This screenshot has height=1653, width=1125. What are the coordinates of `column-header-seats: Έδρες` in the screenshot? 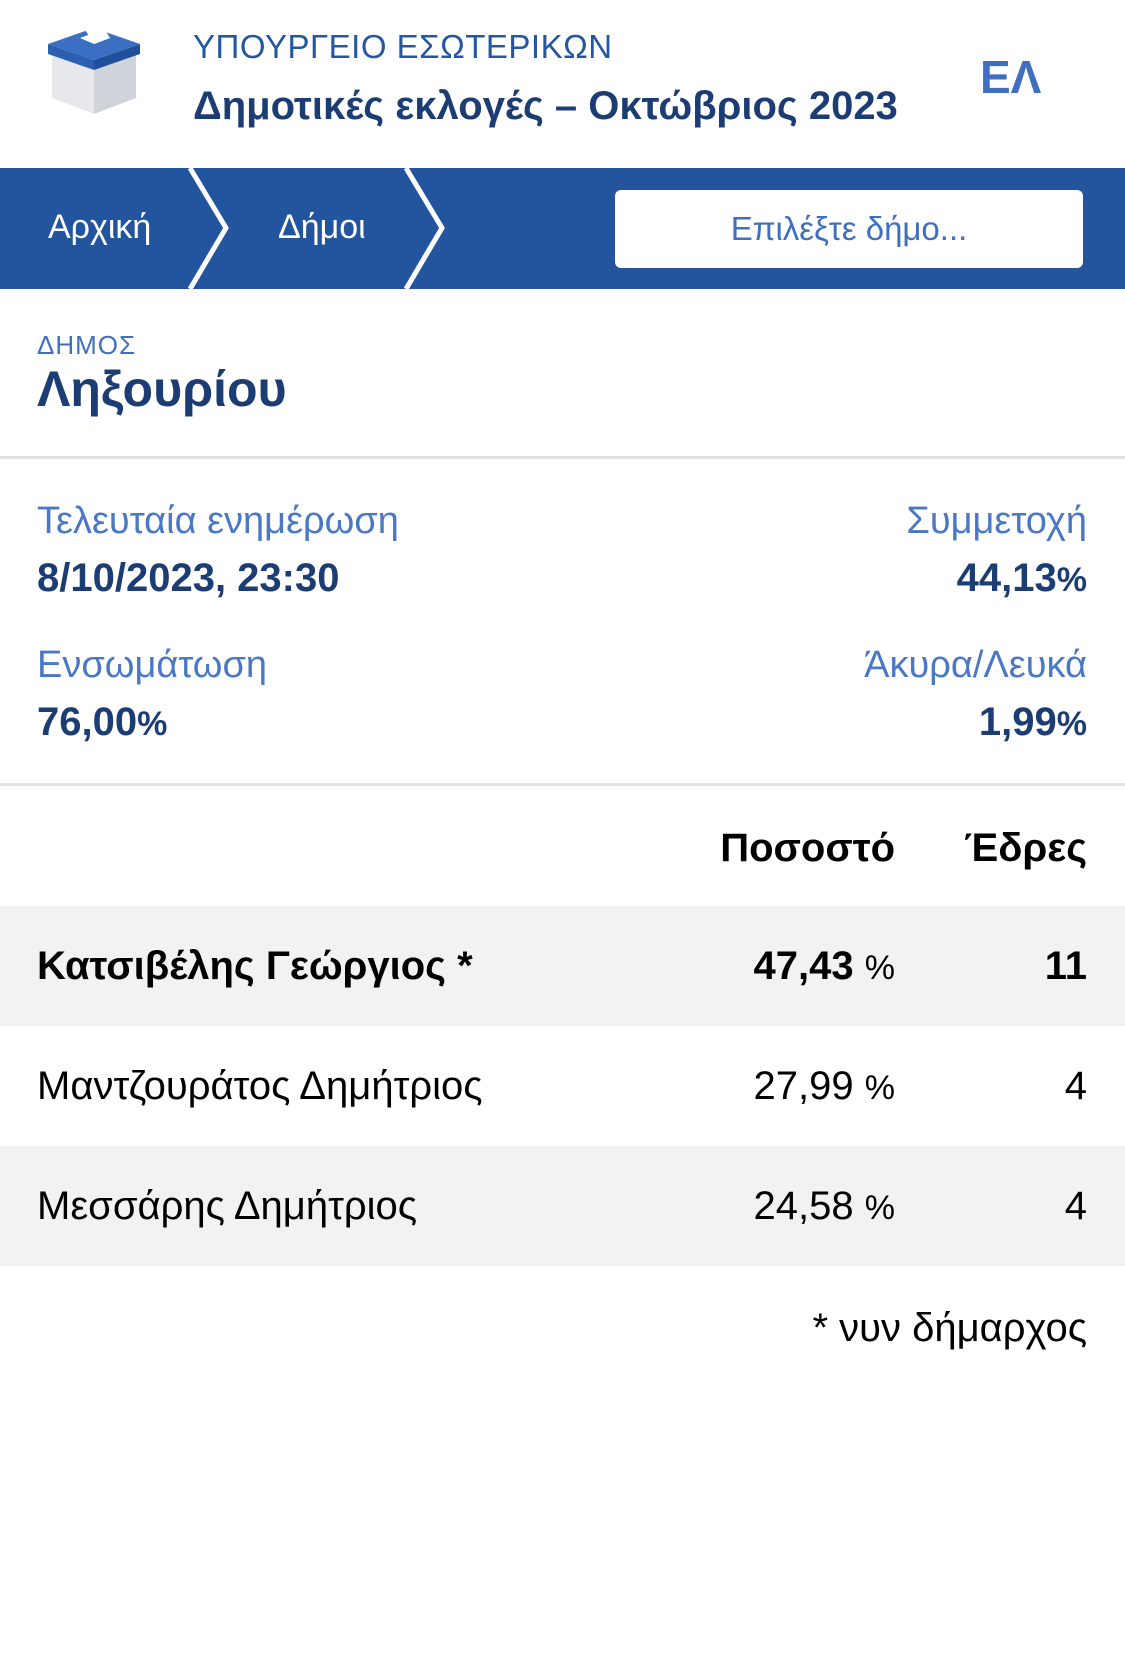 It's located at (1025, 848).